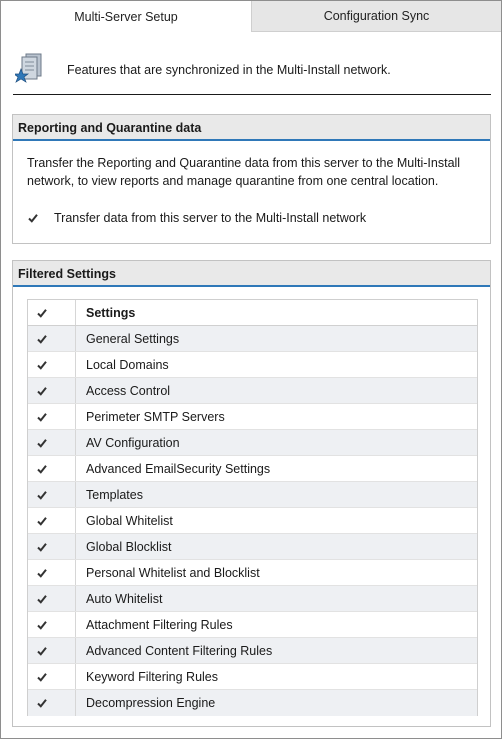 The image size is (502, 739). Describe the element at coordinates (124, 598) in the screenshot. I see `row-label: Auto Whitelist` at that location.